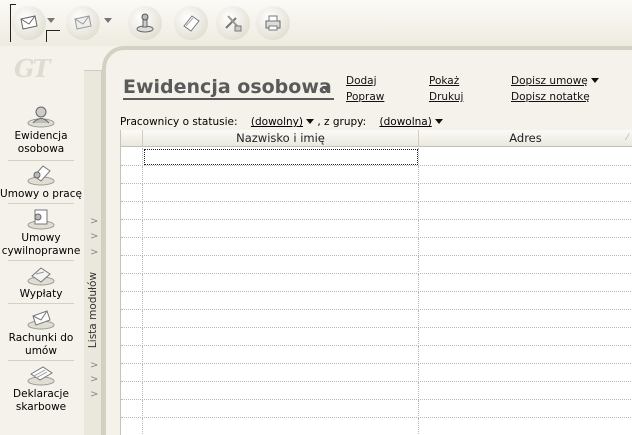  Describe the element at coordinates (41, 332) in the screenshot. I see `module-rachunki-do-umow: Rachunki do umów` at that location.